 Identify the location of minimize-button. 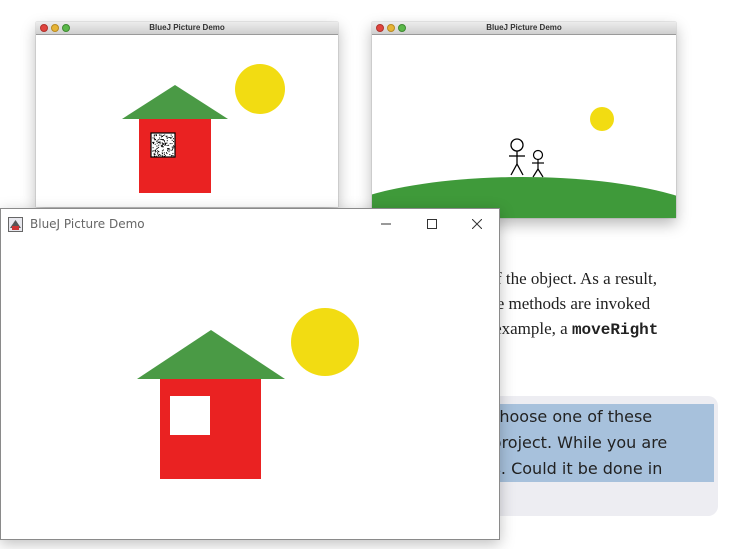
(386, 224).